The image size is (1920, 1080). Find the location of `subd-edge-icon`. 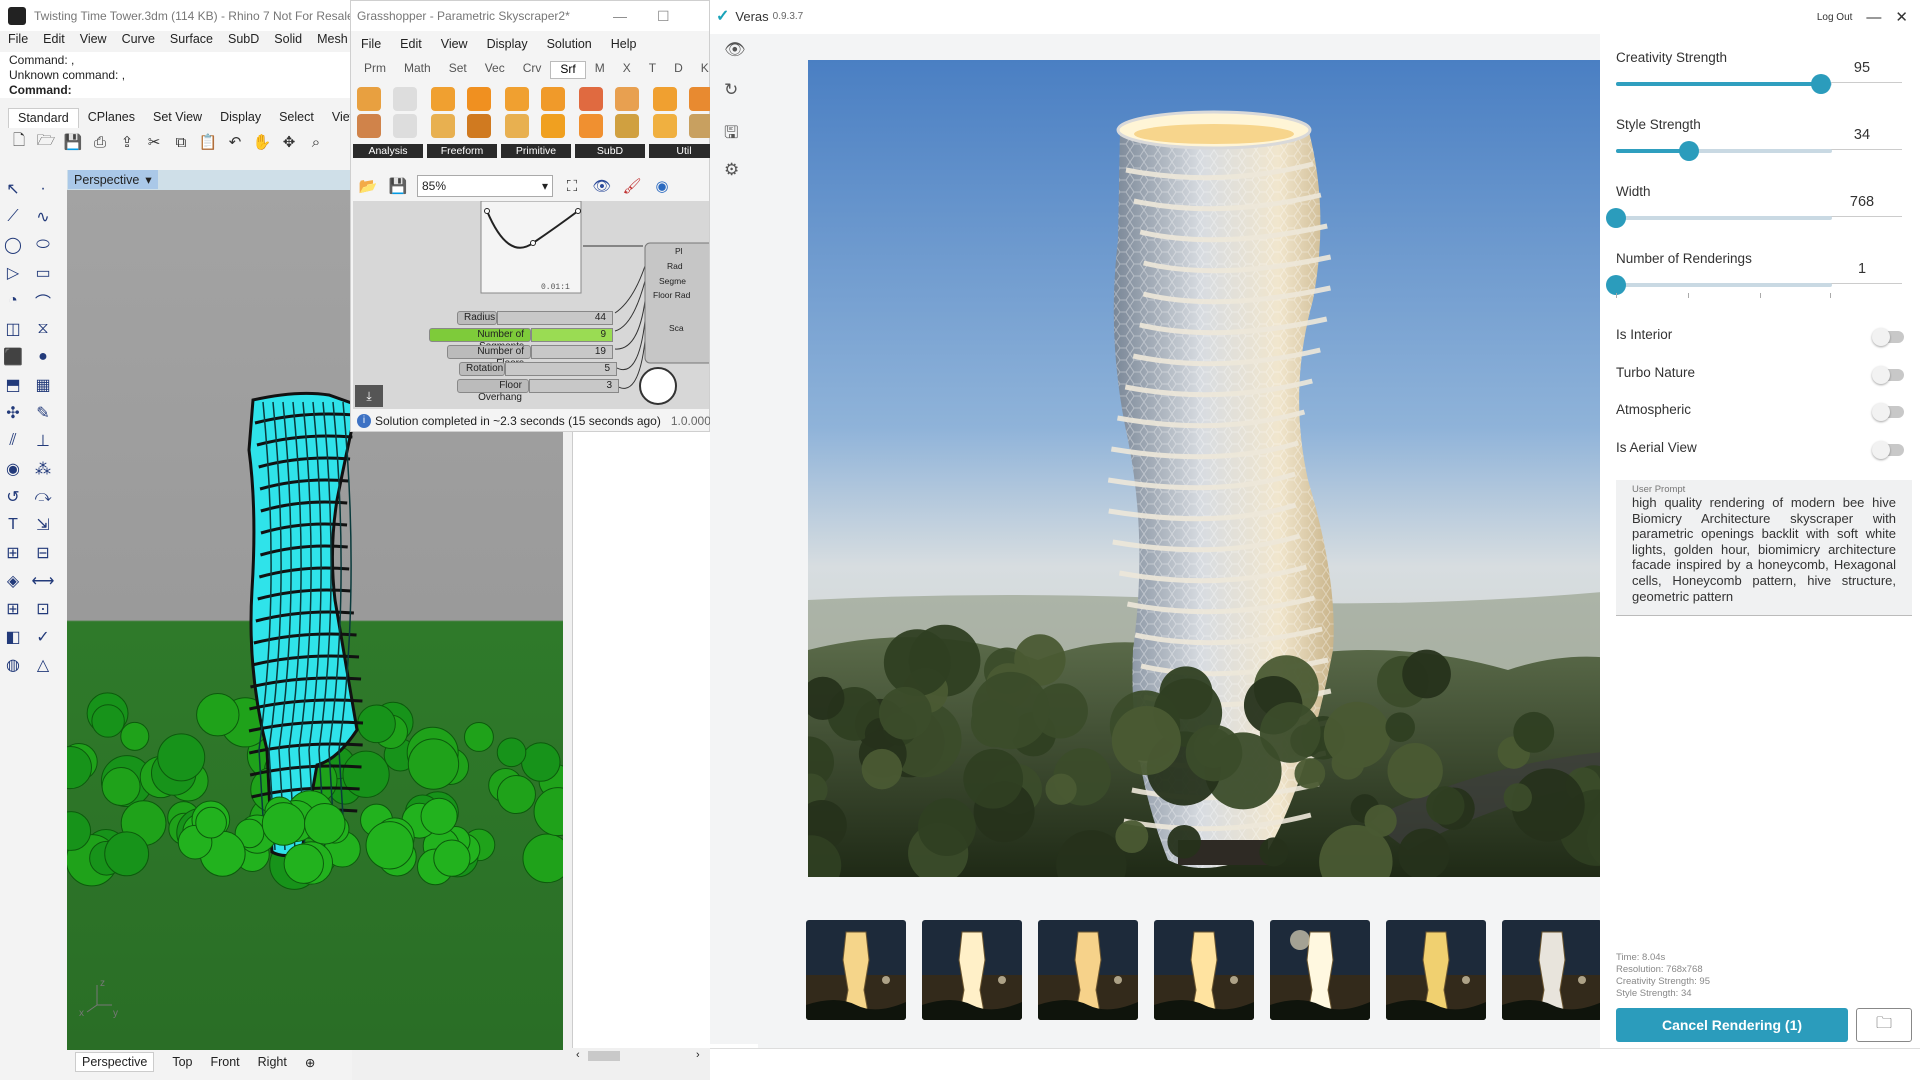

subd-edge-icon is located at coordinates (627, 126).